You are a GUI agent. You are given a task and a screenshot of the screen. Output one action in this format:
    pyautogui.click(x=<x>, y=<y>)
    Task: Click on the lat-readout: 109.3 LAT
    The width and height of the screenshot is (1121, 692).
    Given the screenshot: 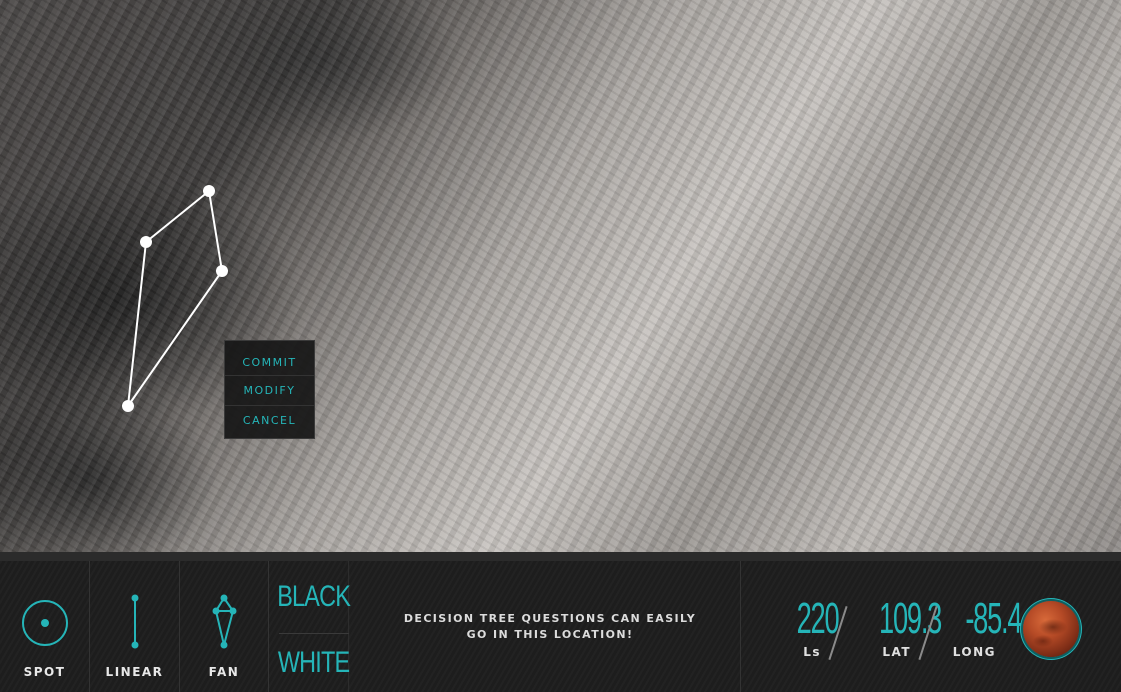 What is the action you would take?
    pyautogui.click(x=891, y=628)
    